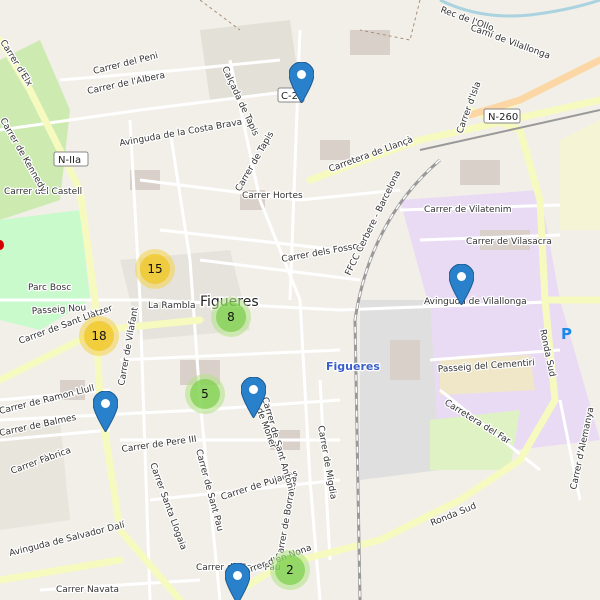 This screenshot has height=600, width=600. I want to click on cluster-count: 8, so click(231, 317).